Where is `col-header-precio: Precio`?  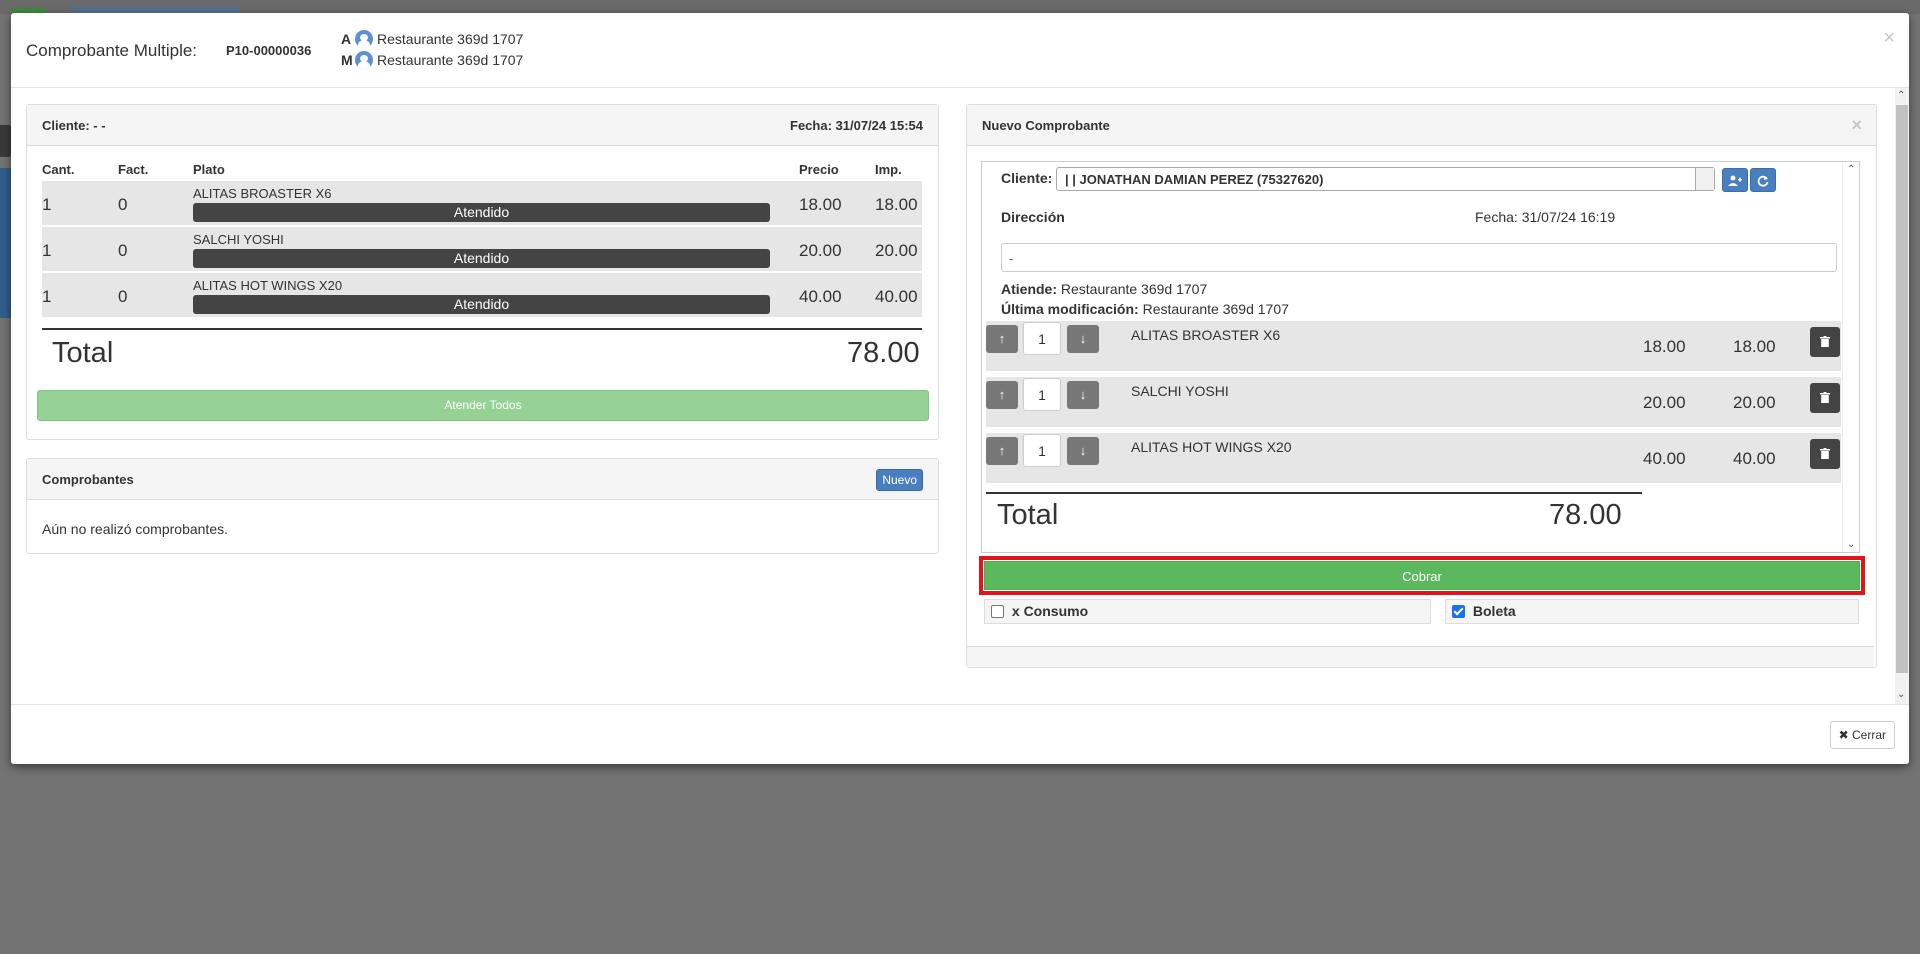 col-header-precio: Precio is located at coordinates (819, 169).